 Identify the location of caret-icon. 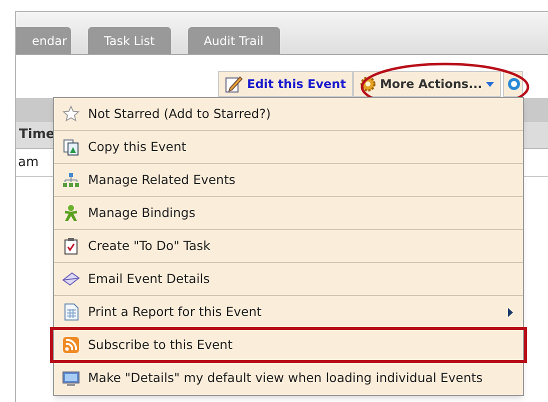
(490, 84).